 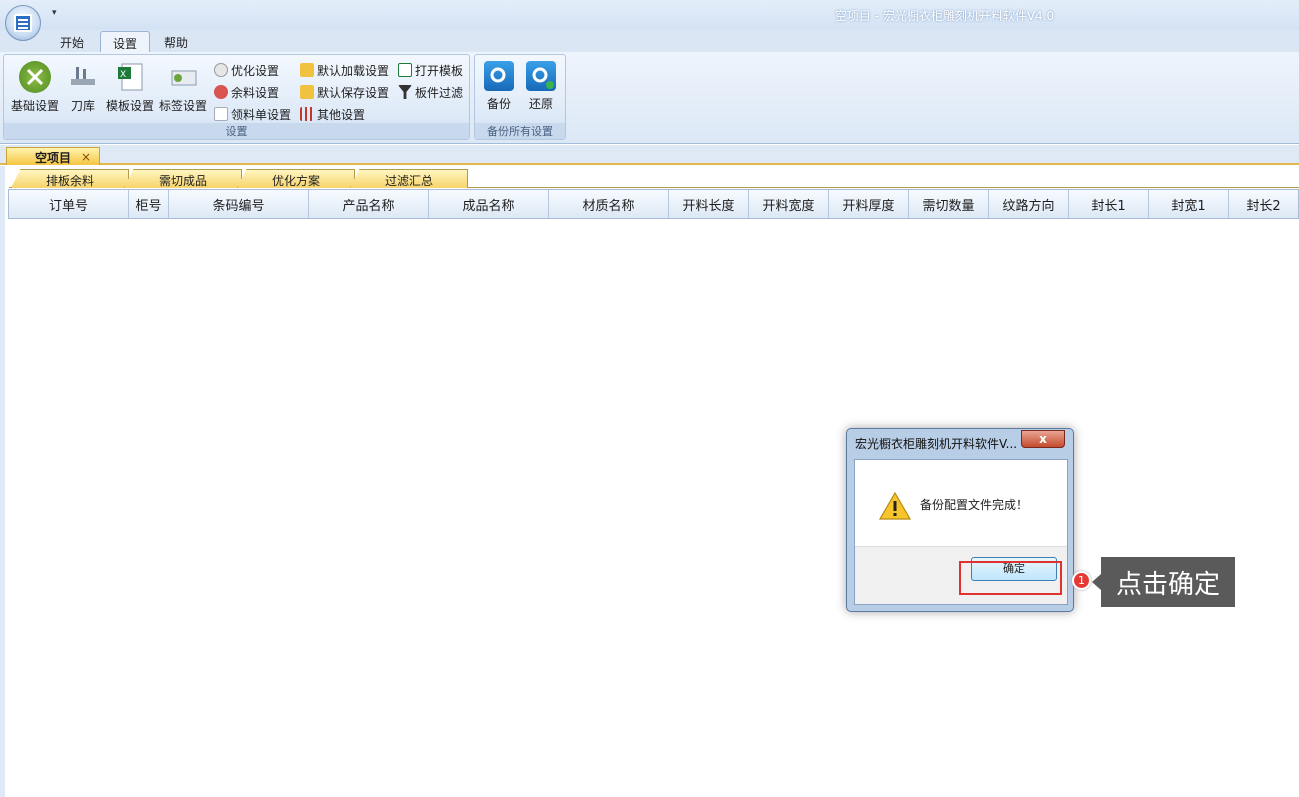 What do you see at coordinates (869, 204) in the screenshot?
I see `column-header: 开料厚度` at bounding box center [869, 204].